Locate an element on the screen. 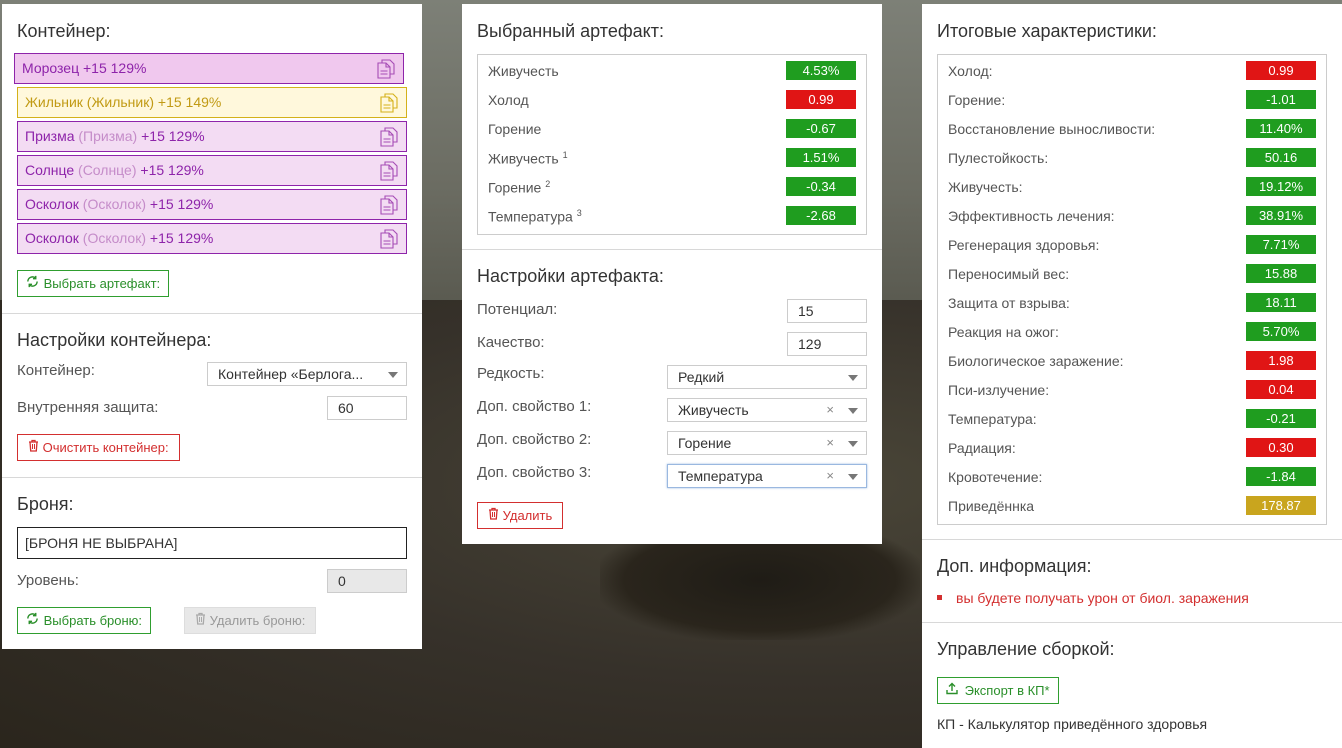  choose-artifact-label: Выбрать артефакт: is located at coordinates (102, 283).